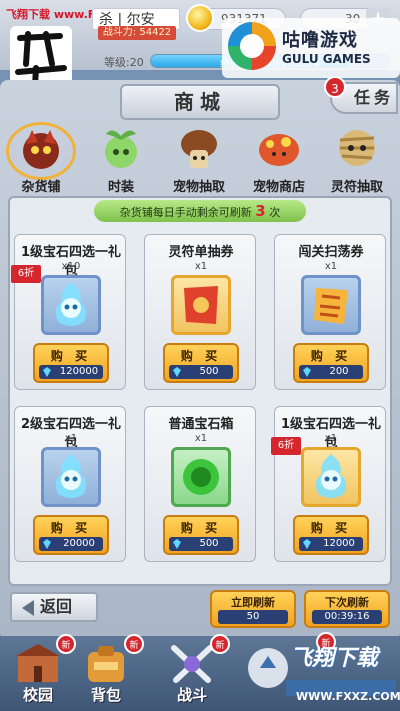 The image size is (400, 711). I want to click on tab-fashion: 时装, so click(121, 160).